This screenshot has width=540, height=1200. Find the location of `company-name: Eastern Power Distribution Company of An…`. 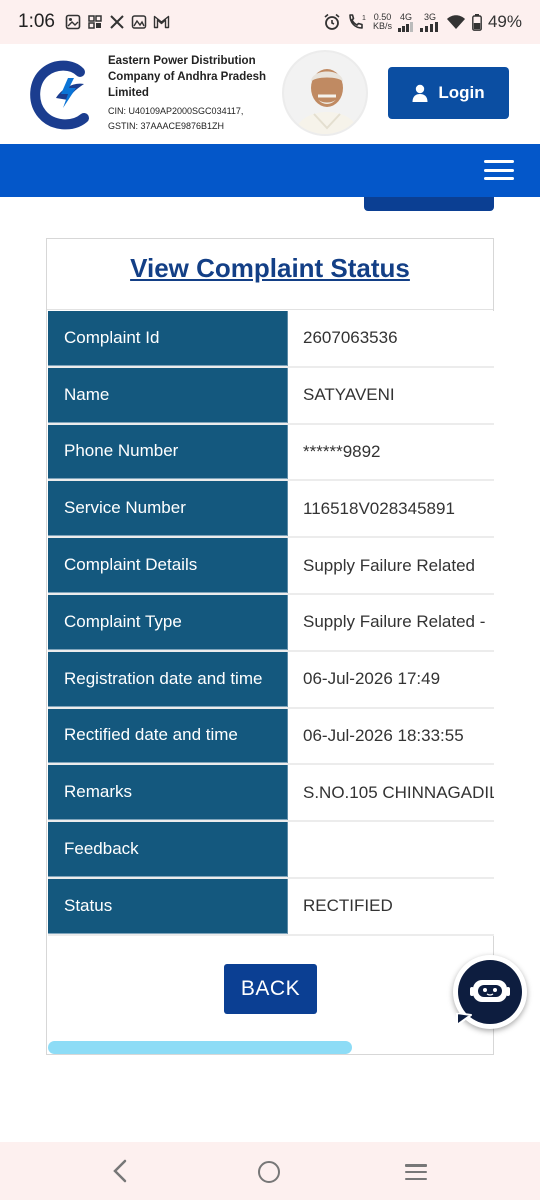

company-name: Eastern Power Distribution Company of An… is located at coordinates (187, 77).